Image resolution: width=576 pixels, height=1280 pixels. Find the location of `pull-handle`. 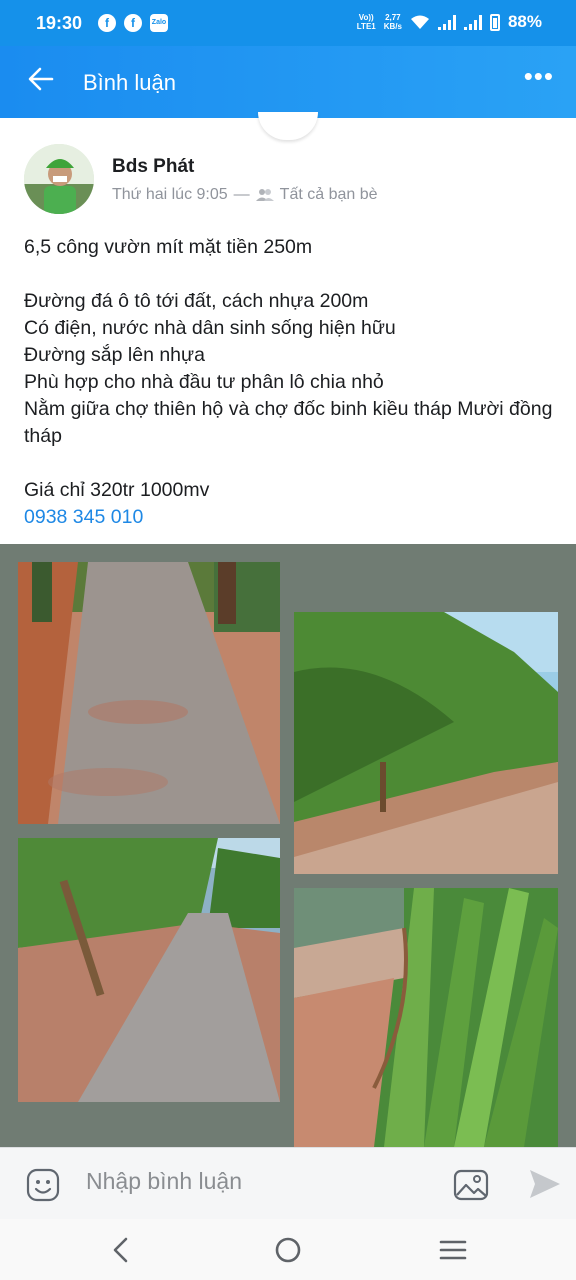

pull-handle is located at coordinates (288, 126).